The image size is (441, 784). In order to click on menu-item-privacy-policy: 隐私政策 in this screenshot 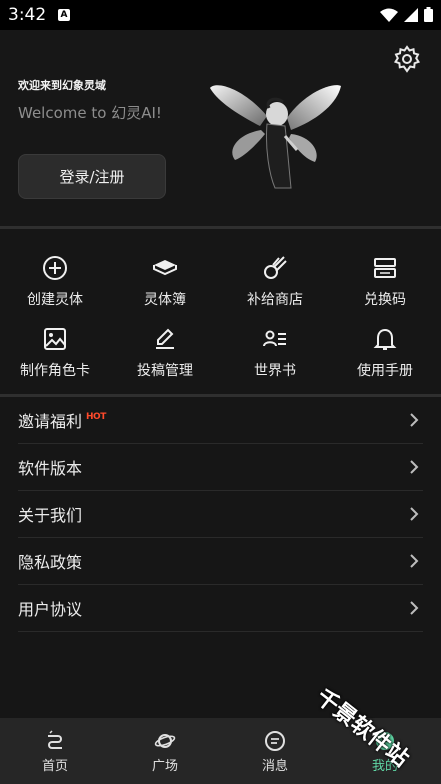, I will do `click(220, 561)`.